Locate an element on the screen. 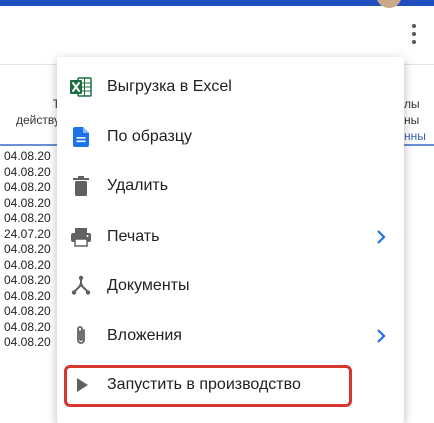 The image size is (434, 423). column-header-left-line2: действу is located at coordinates (38, 120).